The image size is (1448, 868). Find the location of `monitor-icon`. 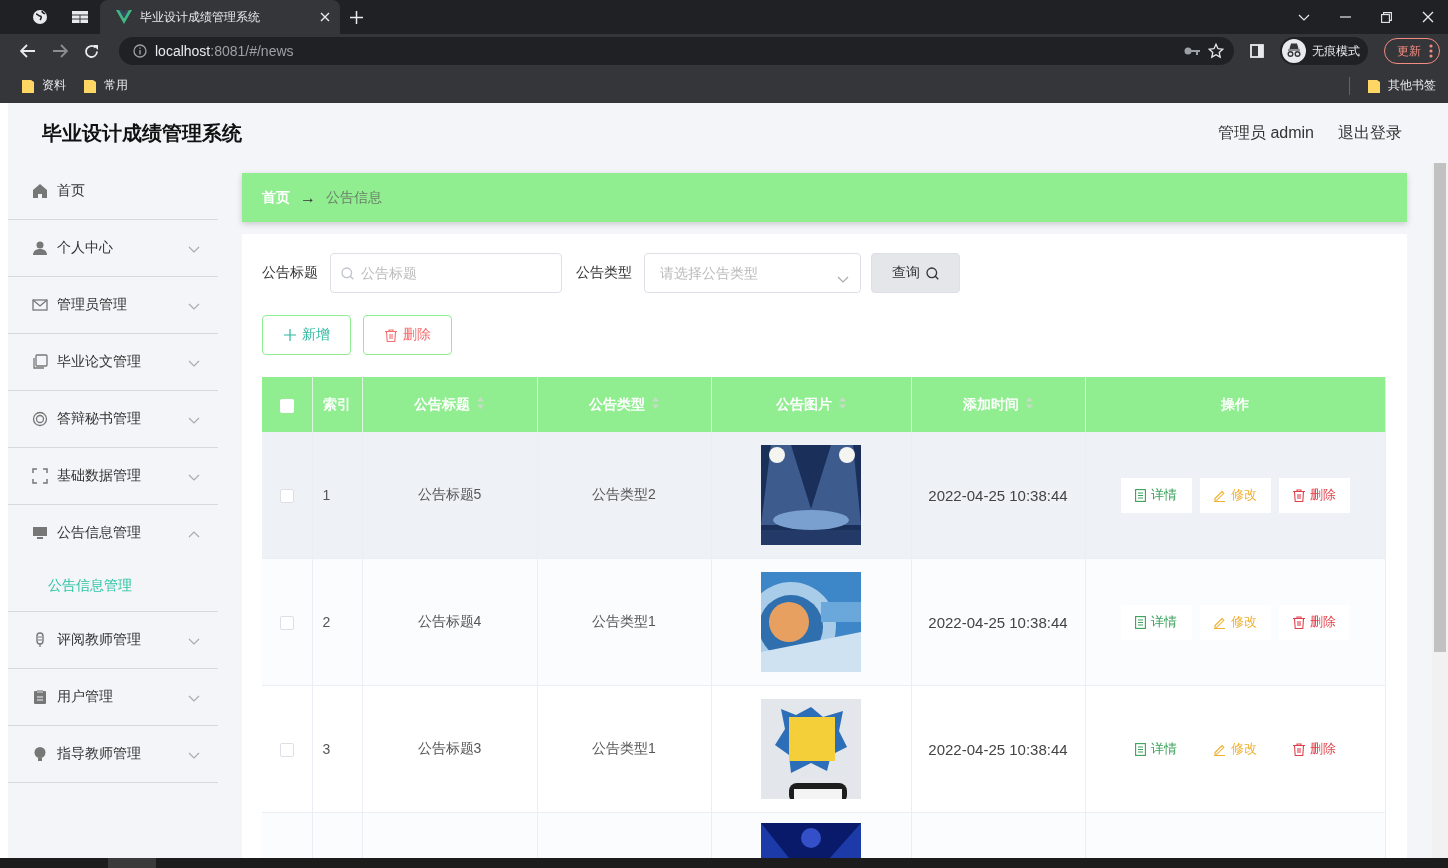

monitor-icon is located at coordinates (40, 533).